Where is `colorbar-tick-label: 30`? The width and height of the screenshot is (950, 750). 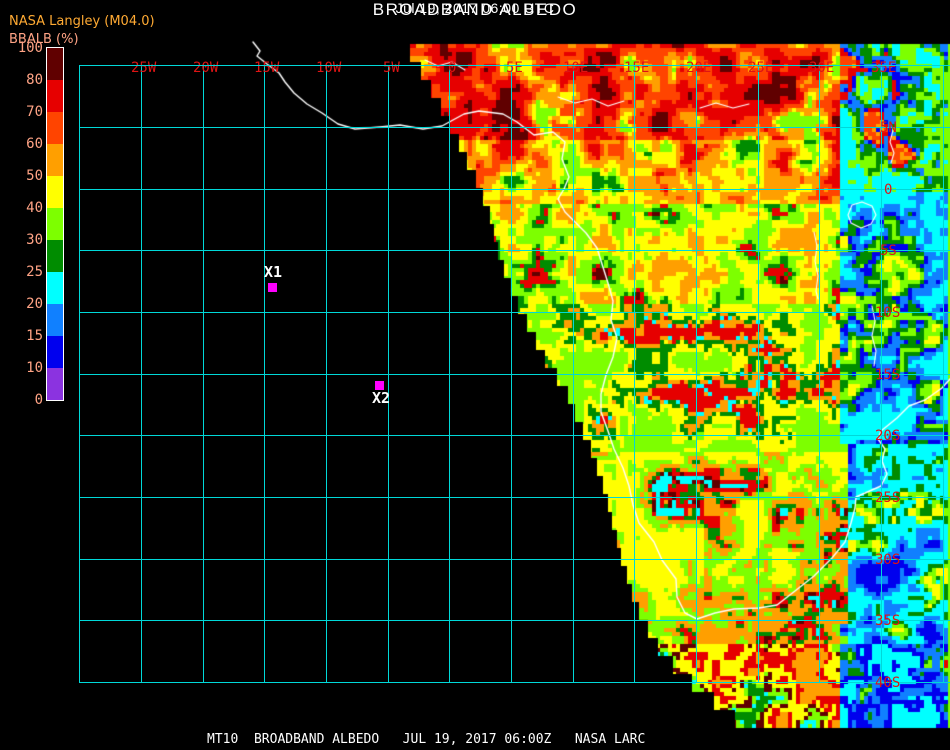
colorbar-tick-label: 30 is located at coordinates (34, 240).